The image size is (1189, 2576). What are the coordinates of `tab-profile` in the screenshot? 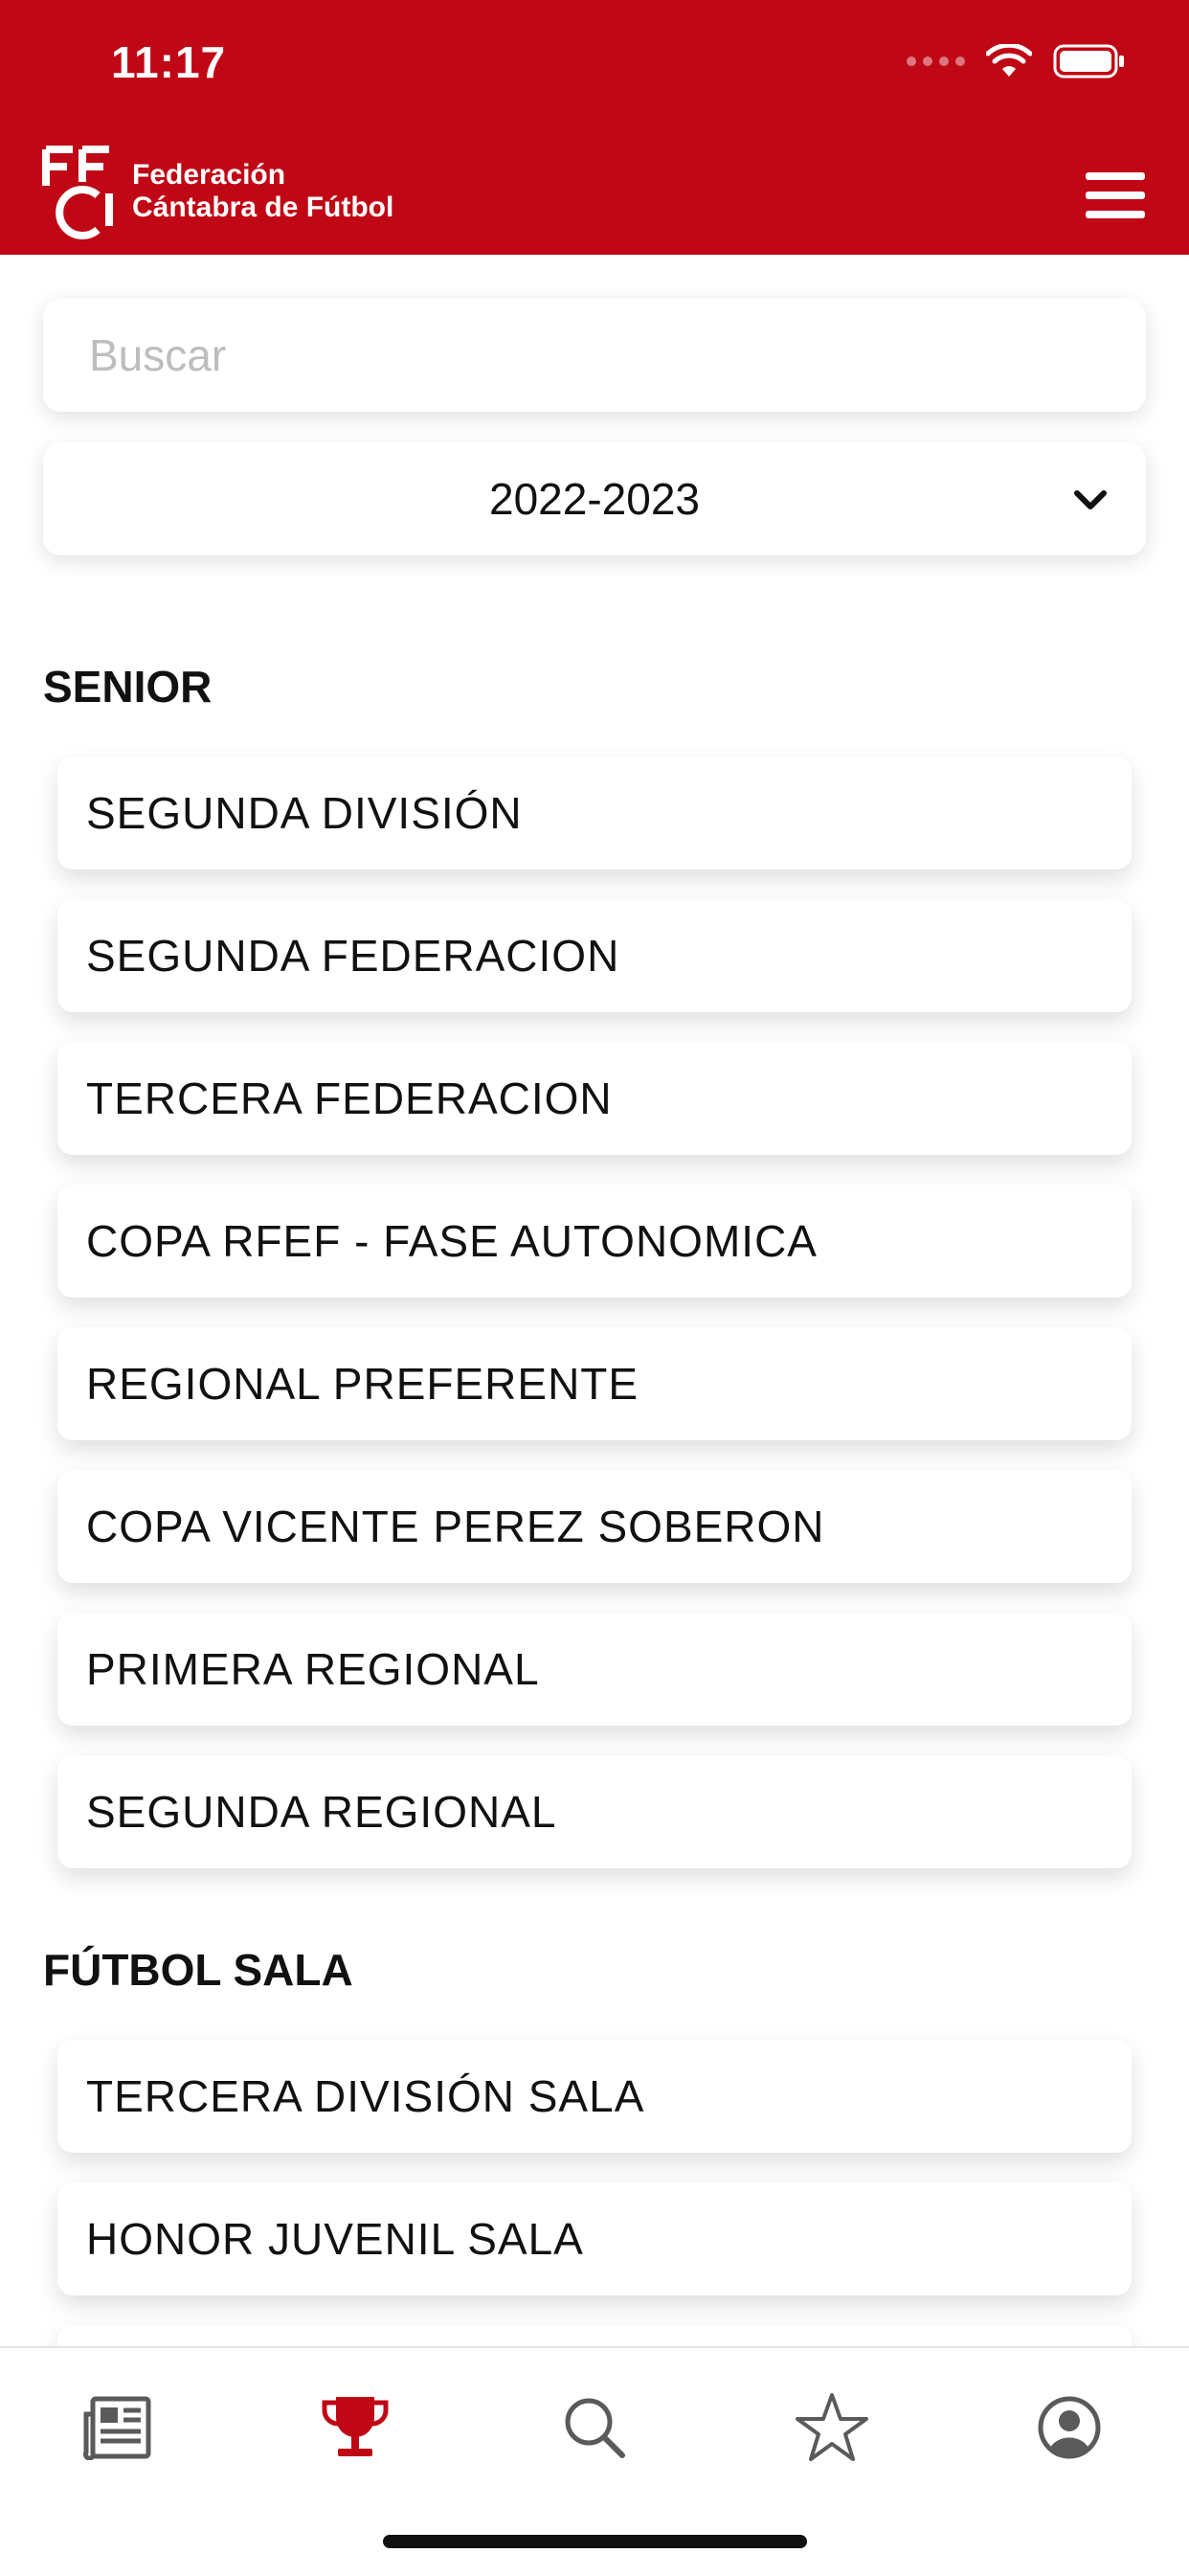 It's located at (1069, 2427).